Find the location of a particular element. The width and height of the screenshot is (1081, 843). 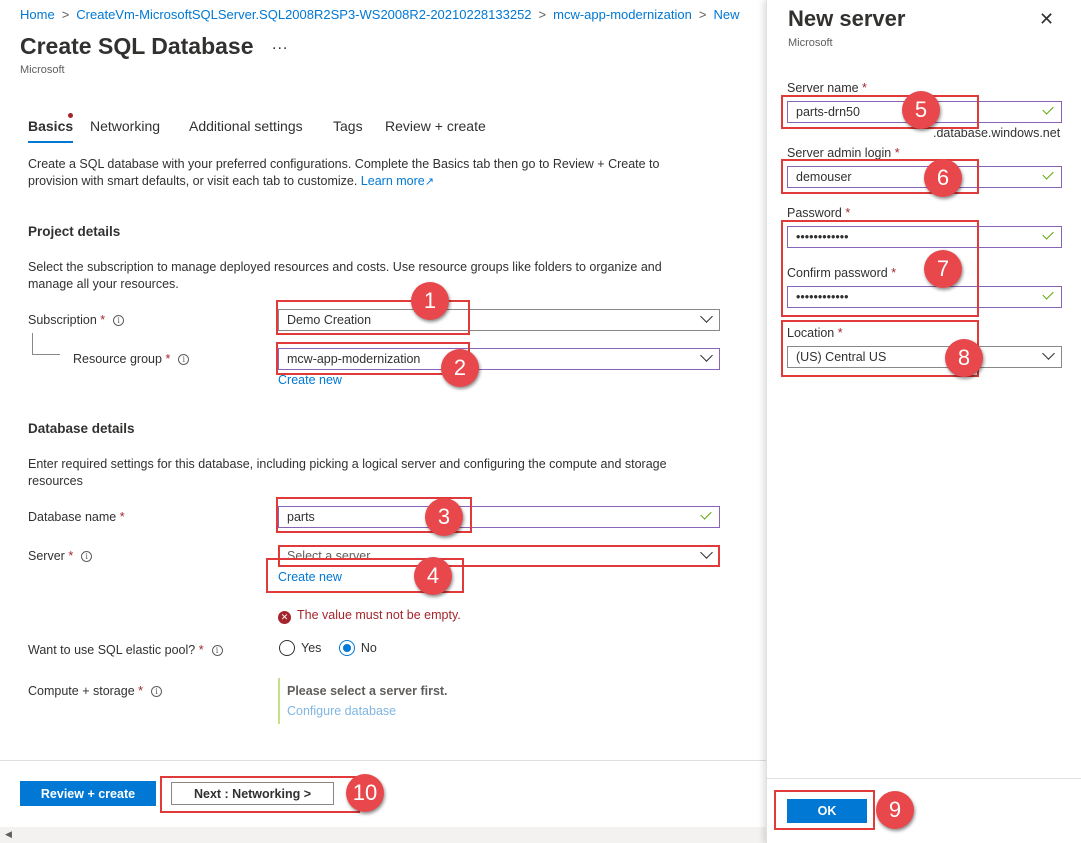

subscription-label-text: Subscription is located at coordinates (62, 320).